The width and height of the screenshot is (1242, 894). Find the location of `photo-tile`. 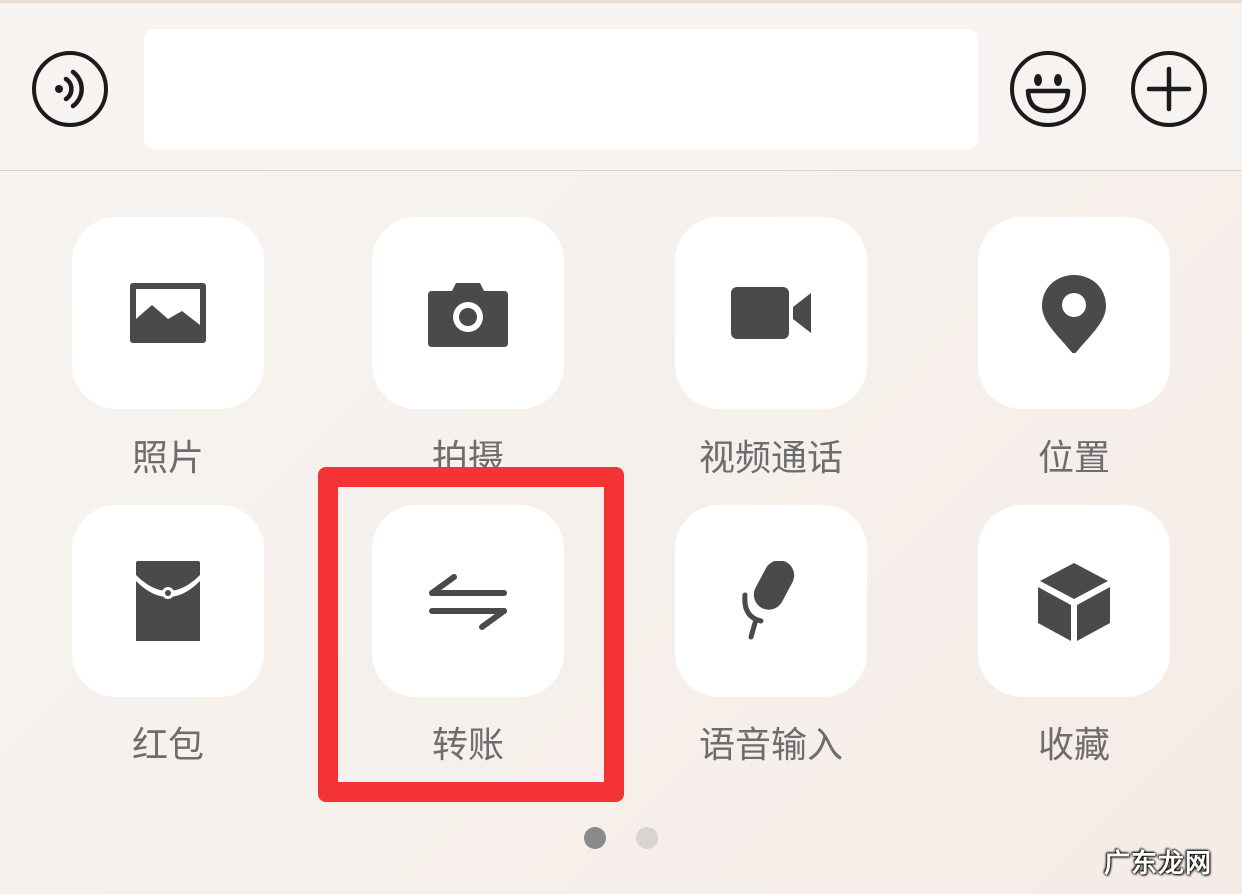

photo-tile is located at coordinates (168, 313).